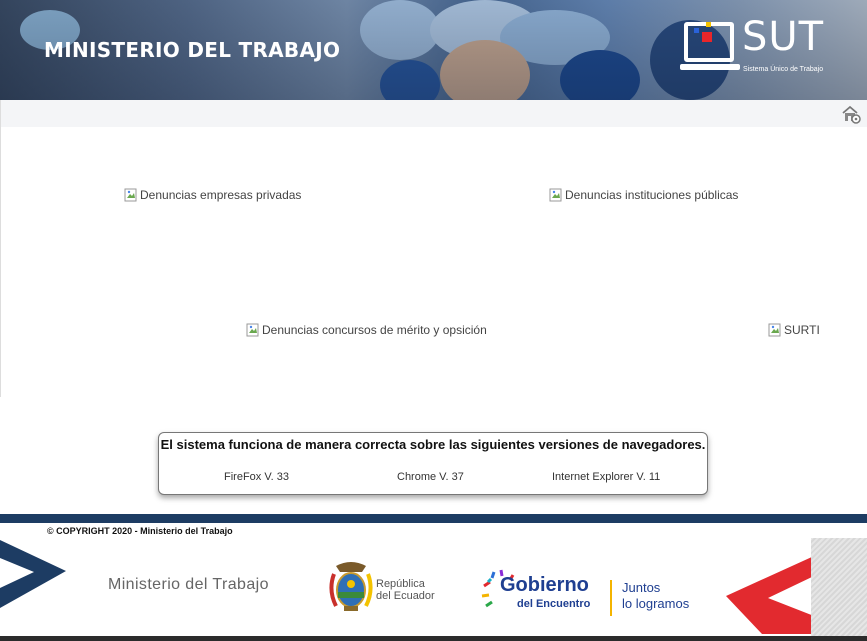  I want to click on juntos-line1: Juntos, so click(641, 587).